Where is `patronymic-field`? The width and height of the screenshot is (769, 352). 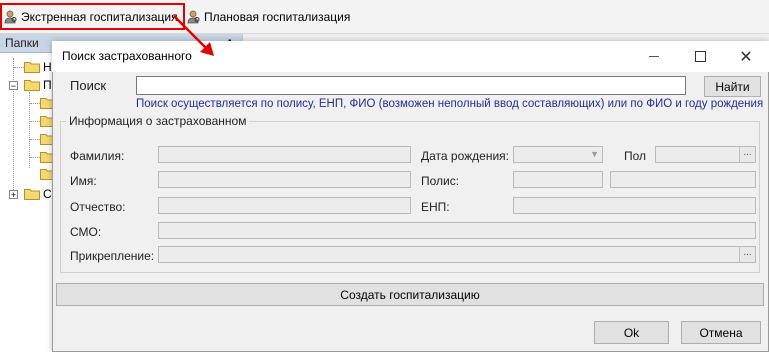 patronymic-field is located at coordinates (284, 205).